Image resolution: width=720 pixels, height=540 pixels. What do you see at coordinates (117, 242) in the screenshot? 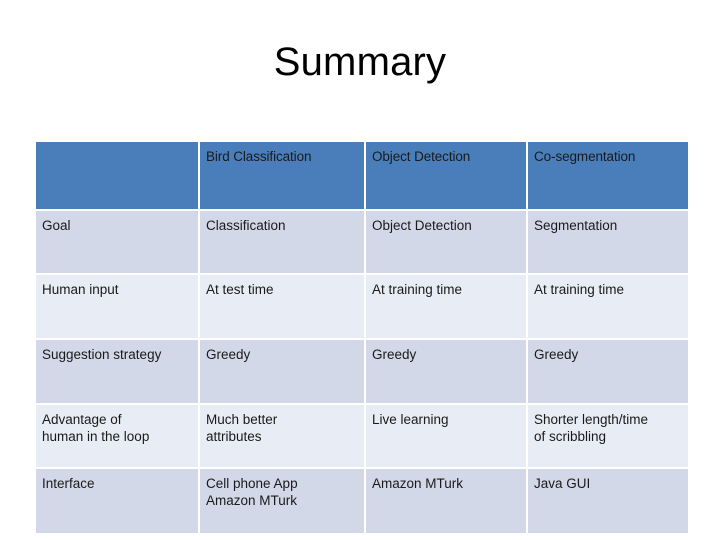
I see `row-label-goal: Goal` at bounding box center [117, 242].